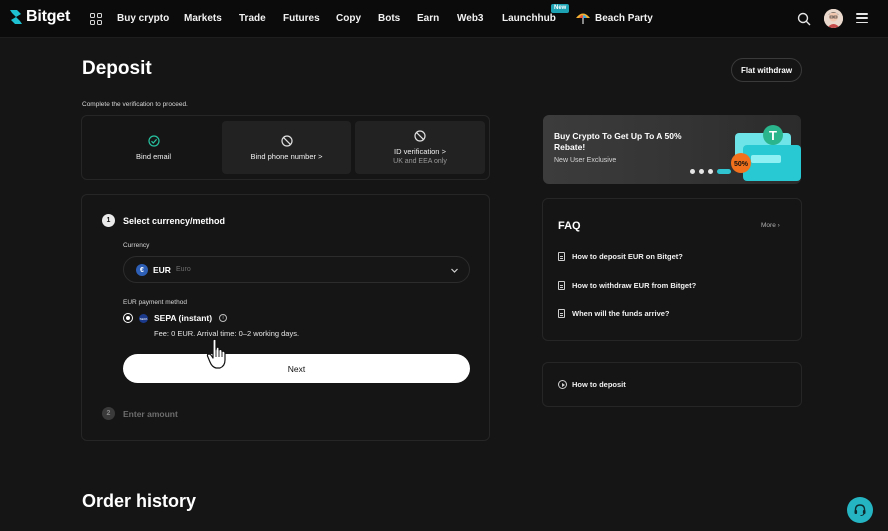 This screenshot has height=531, width=888. I want to click on payment-method-label: EUR payment method, so click(155, 302).